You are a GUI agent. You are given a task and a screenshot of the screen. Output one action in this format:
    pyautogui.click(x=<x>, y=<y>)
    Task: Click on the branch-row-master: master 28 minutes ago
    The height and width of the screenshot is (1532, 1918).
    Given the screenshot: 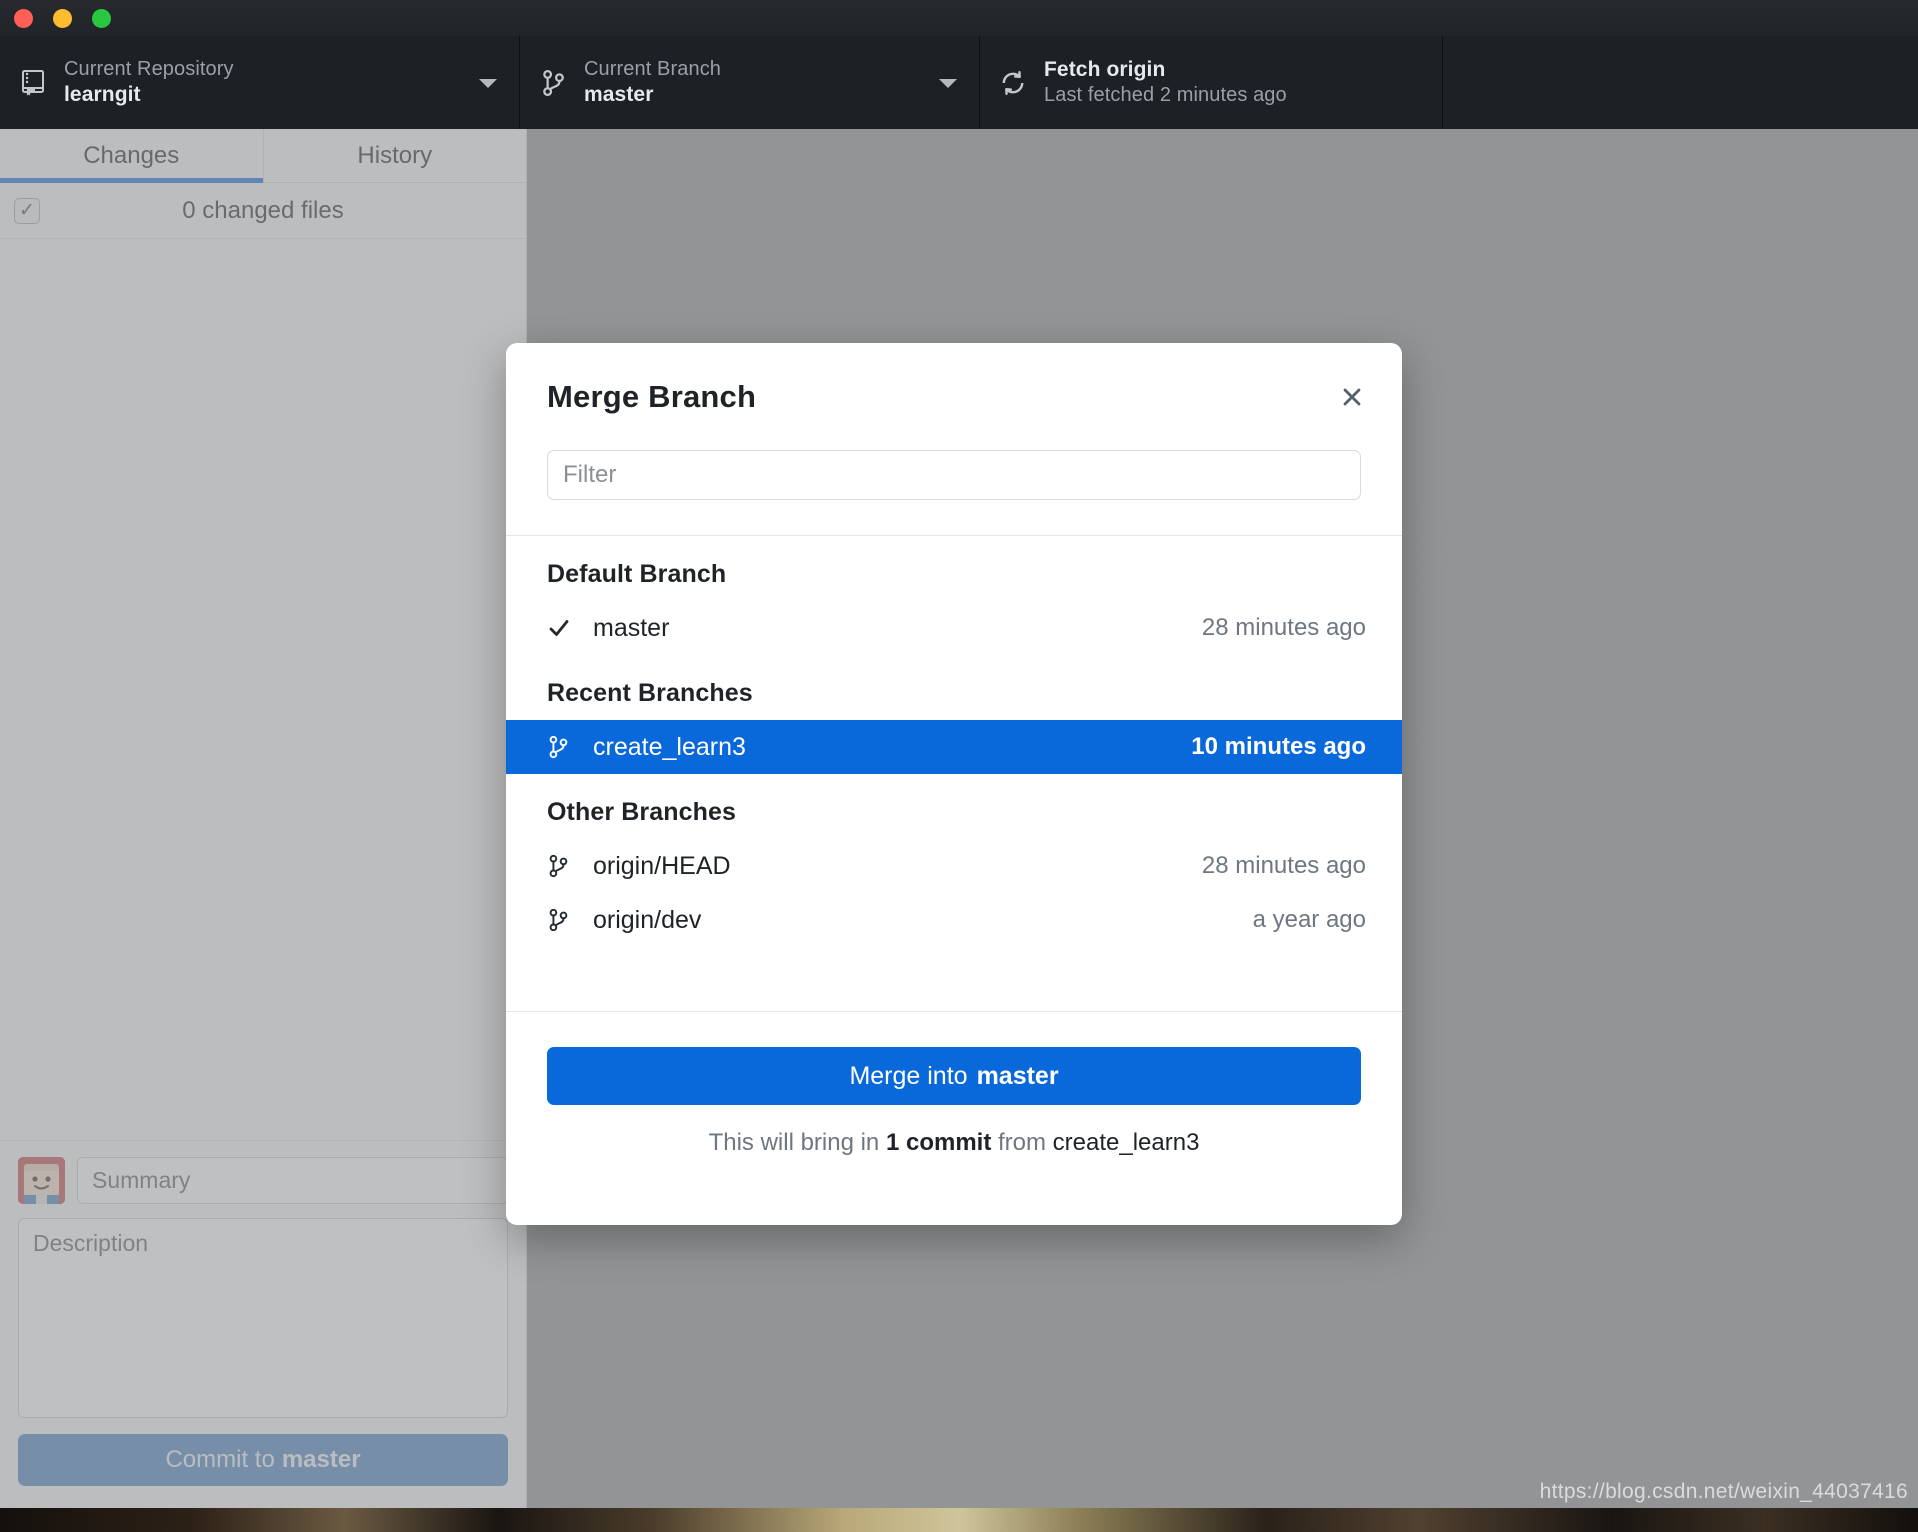 What is the action you would take?
    pyautogui.click(x=954, y=628)
    